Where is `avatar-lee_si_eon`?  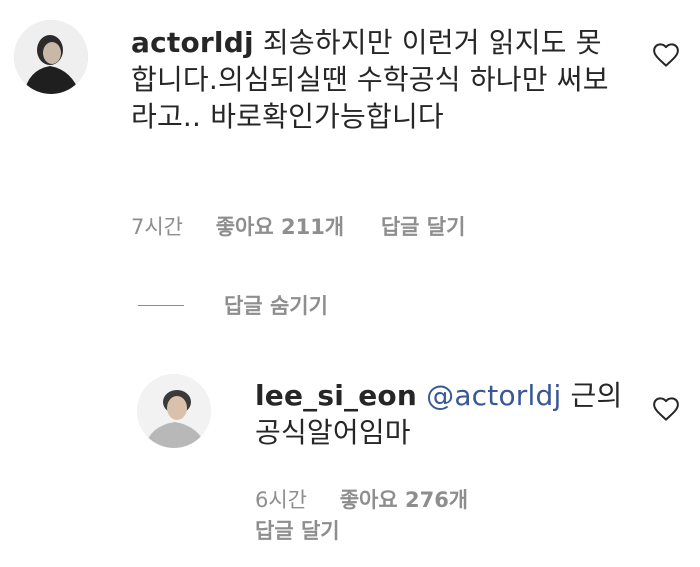 avatar-lee_si_eon is located at coordinates (174, 411).